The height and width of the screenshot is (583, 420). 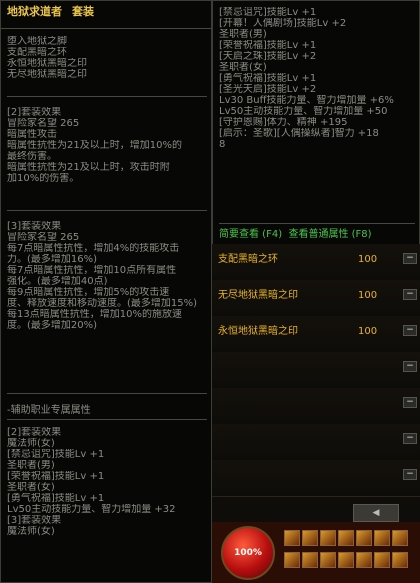 What do you see at coordinates (88, 167) in the screenshot?
I see `effect-line: 暗属性抗性为21及以上时，攻击时附` at bounding box center [88, 167].